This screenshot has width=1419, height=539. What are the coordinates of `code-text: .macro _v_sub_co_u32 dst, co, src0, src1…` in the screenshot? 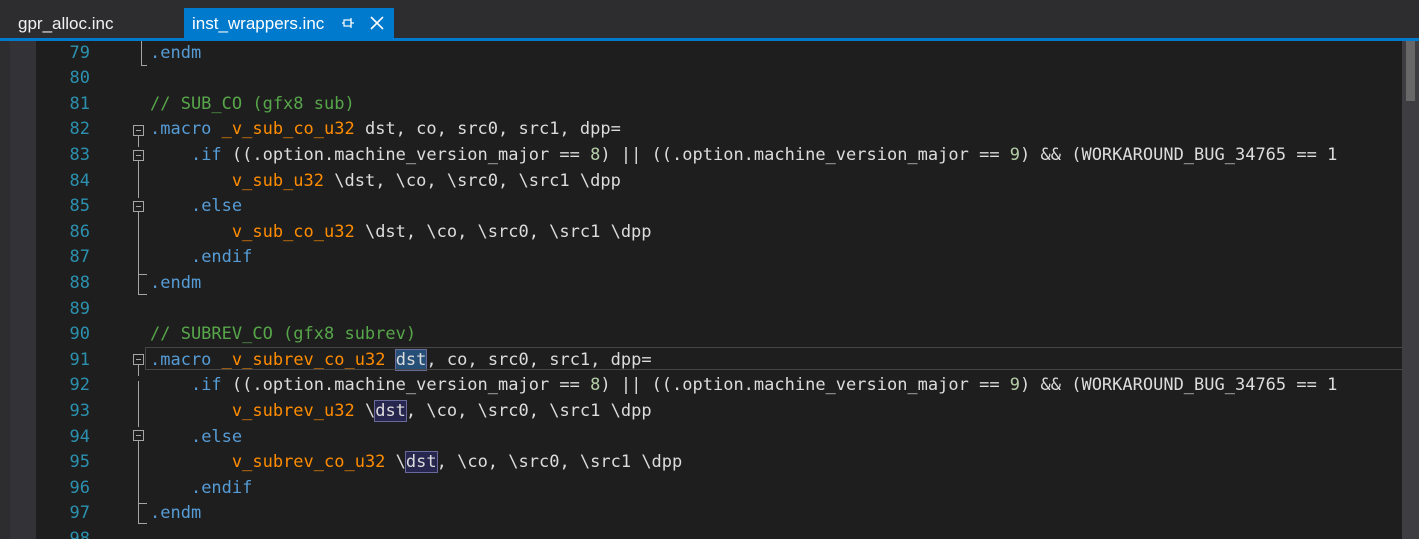 It's located at (385, 130).